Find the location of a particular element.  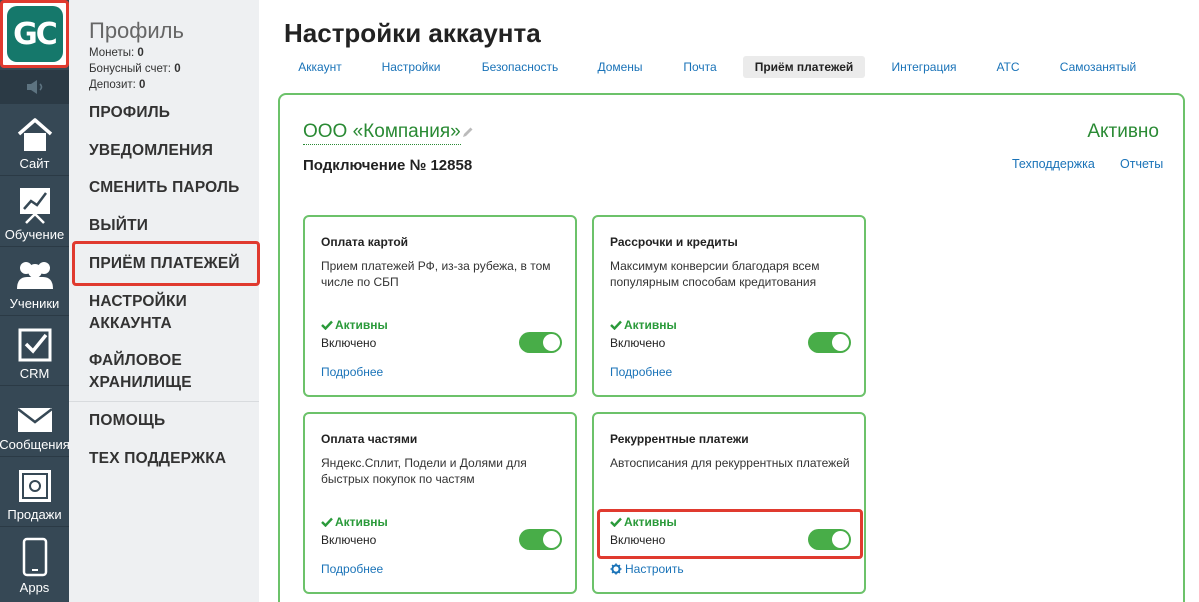

coins-label: Монеты: is located at coordinates (112, 53).